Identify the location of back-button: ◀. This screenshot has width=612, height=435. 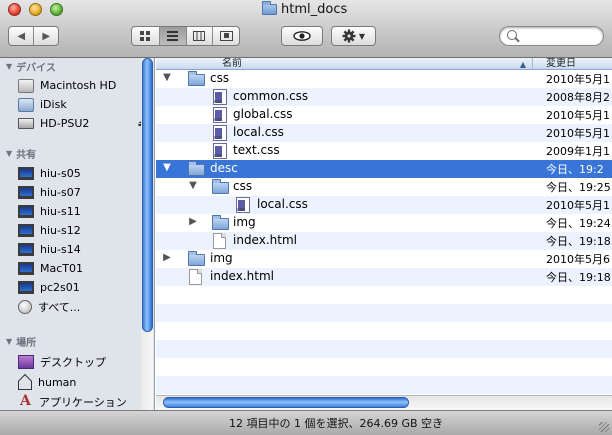
(21, 36).